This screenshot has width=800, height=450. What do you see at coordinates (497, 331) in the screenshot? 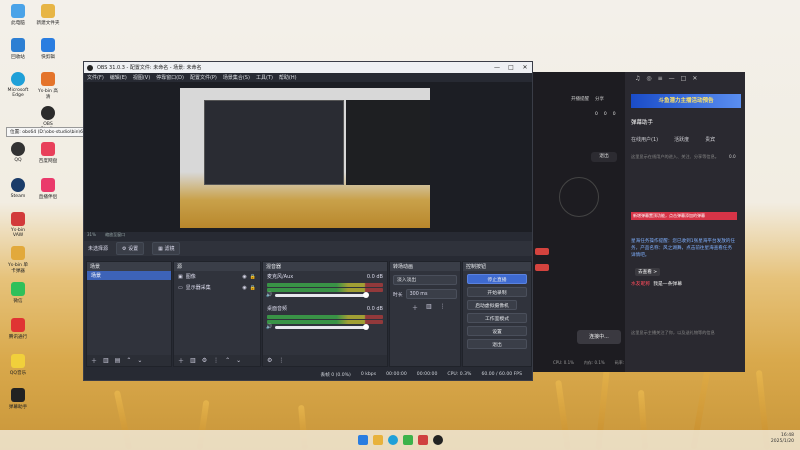
I see `settings-button: 设置` at bounding box center [497, 331].